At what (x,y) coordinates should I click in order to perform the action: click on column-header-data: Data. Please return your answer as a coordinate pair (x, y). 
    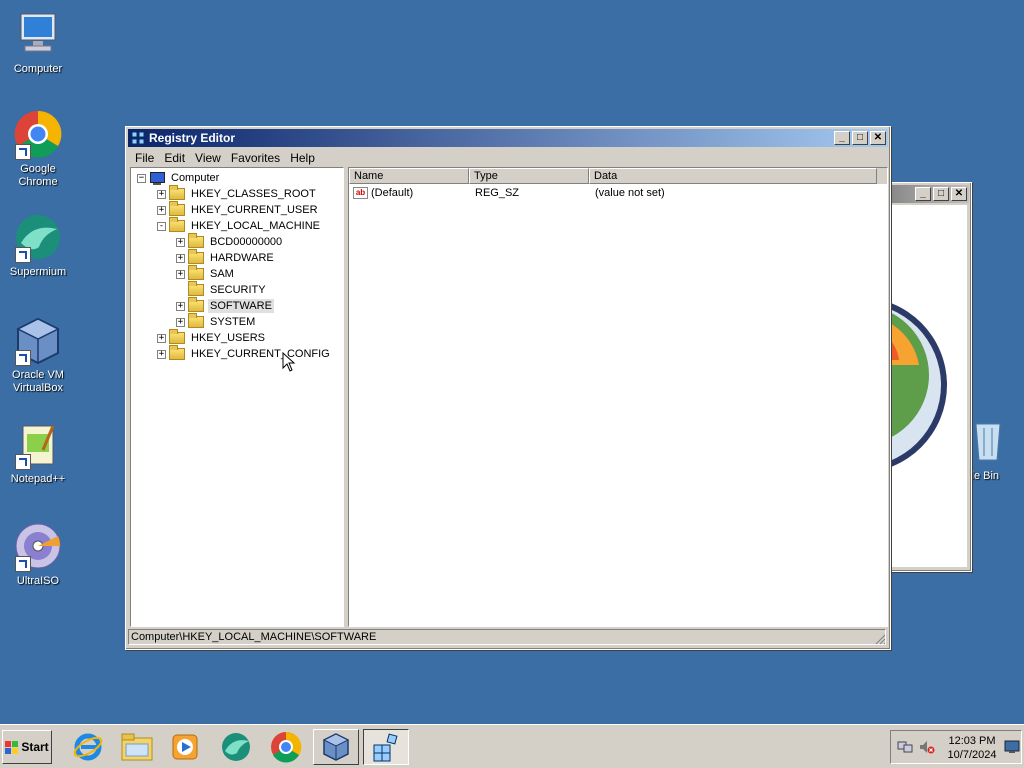
    Looking at the image, I should click on (733, 176).